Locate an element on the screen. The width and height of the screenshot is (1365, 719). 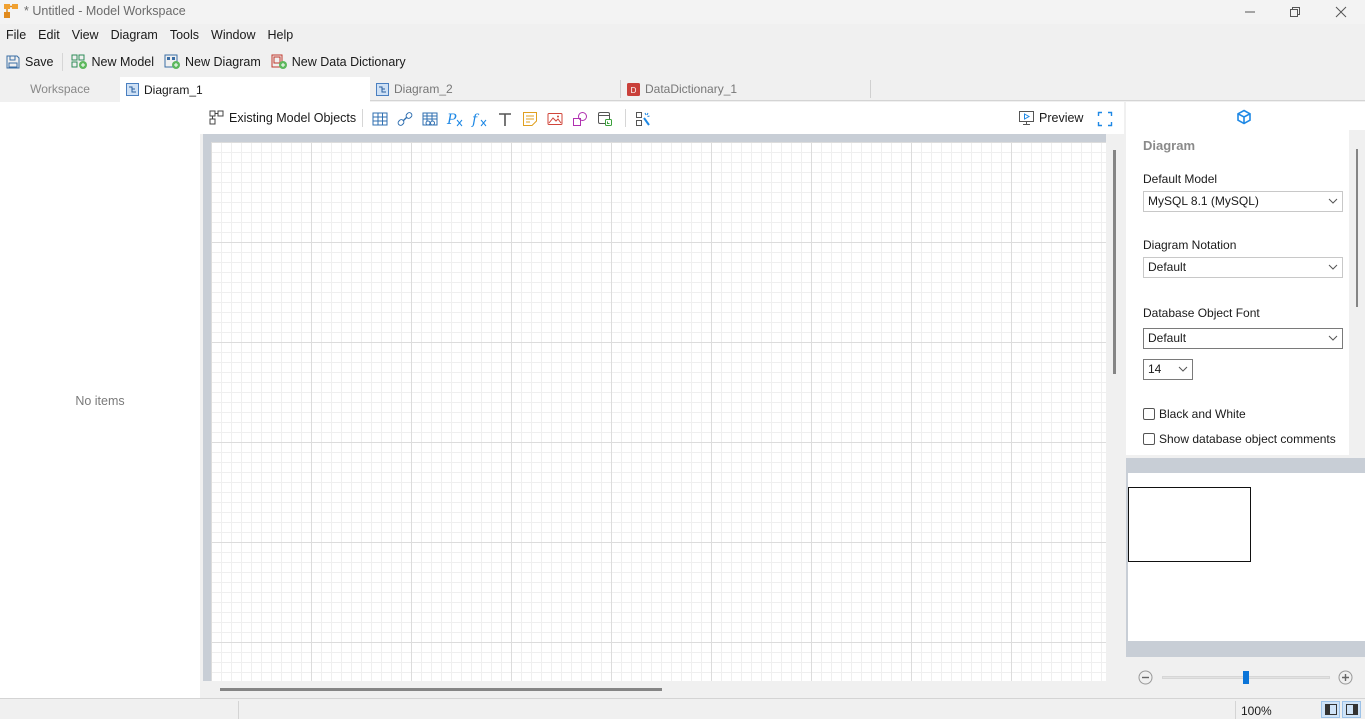
object-font-label: Database Object Font is located at coordinates (1201, 313).